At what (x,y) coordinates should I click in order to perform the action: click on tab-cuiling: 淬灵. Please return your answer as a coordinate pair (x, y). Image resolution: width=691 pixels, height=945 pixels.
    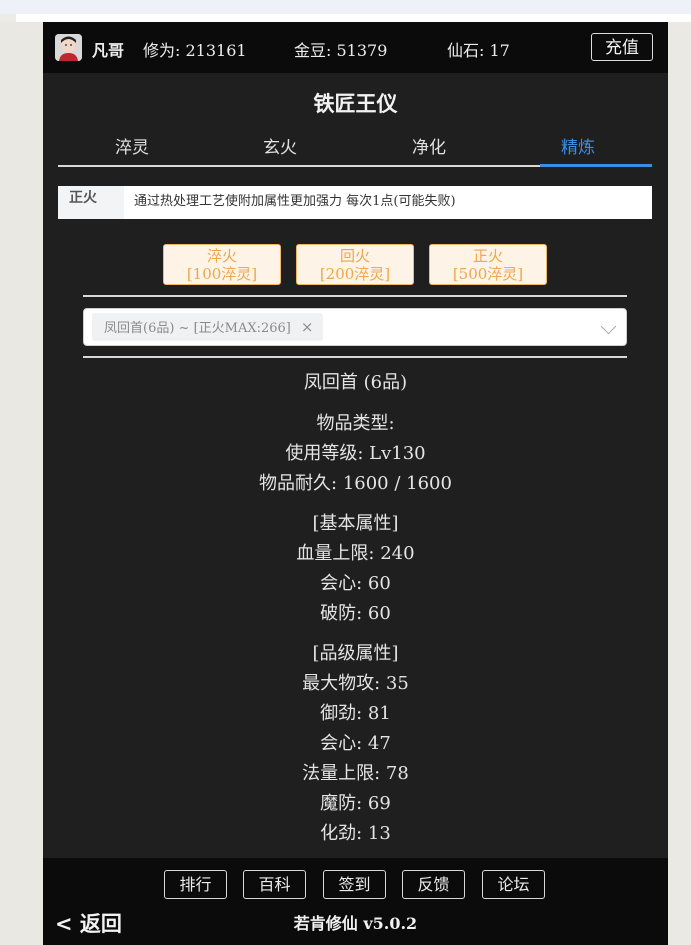
    Looking at the image, I should click on (132, 145).